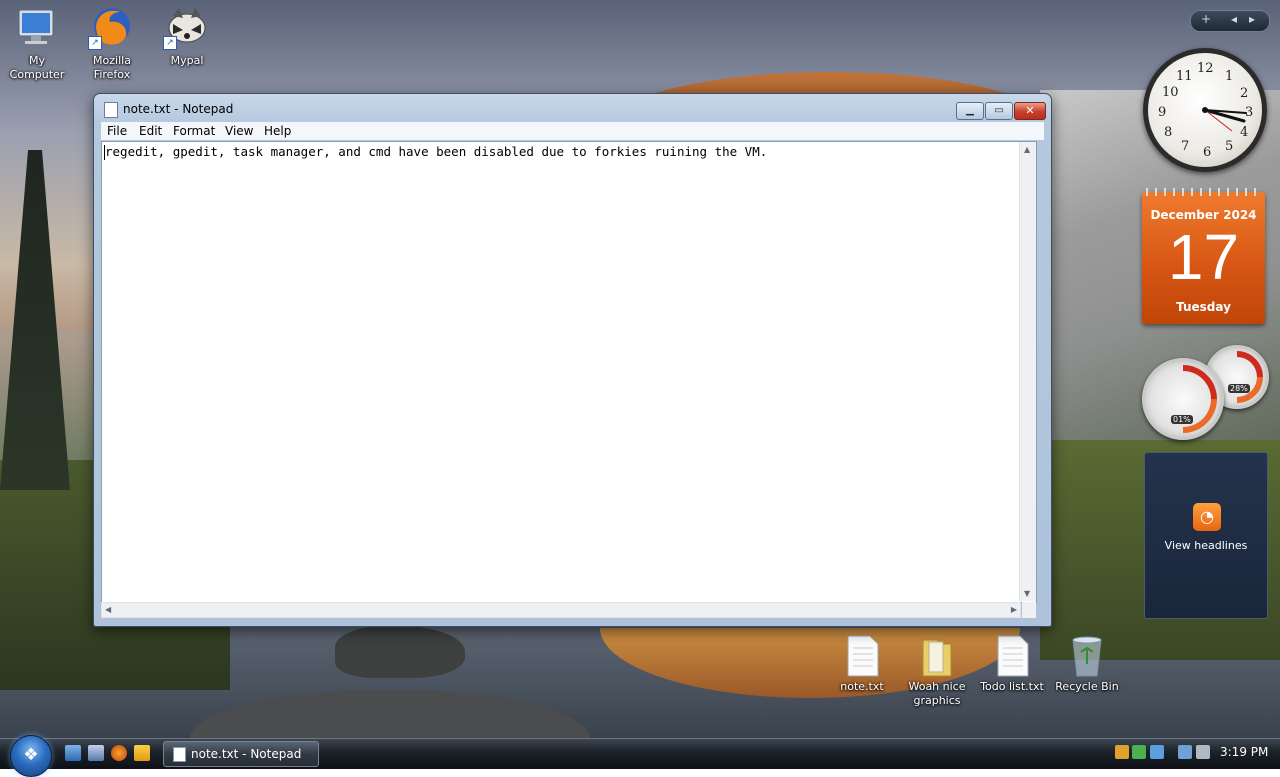 This screenshot has height=777, width=1280. I want to click on desktop-icon-firefox: ↗ Mozilla Firefox, so click(112, 43).